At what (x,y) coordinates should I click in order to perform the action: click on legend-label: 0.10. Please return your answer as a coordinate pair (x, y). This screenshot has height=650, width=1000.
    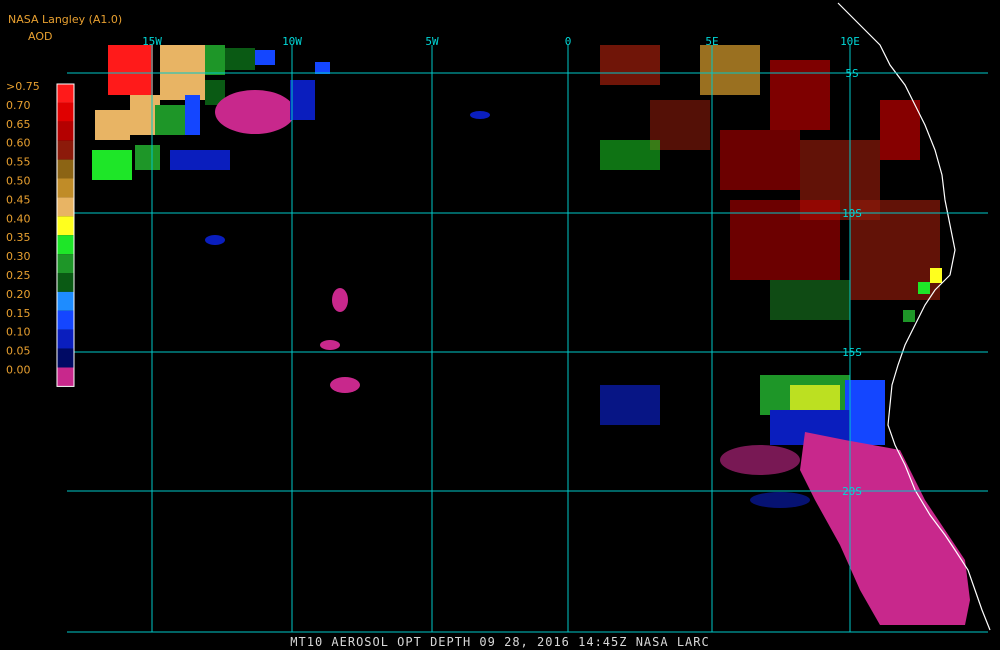
    Looking at the image, I should click on (18, 332).